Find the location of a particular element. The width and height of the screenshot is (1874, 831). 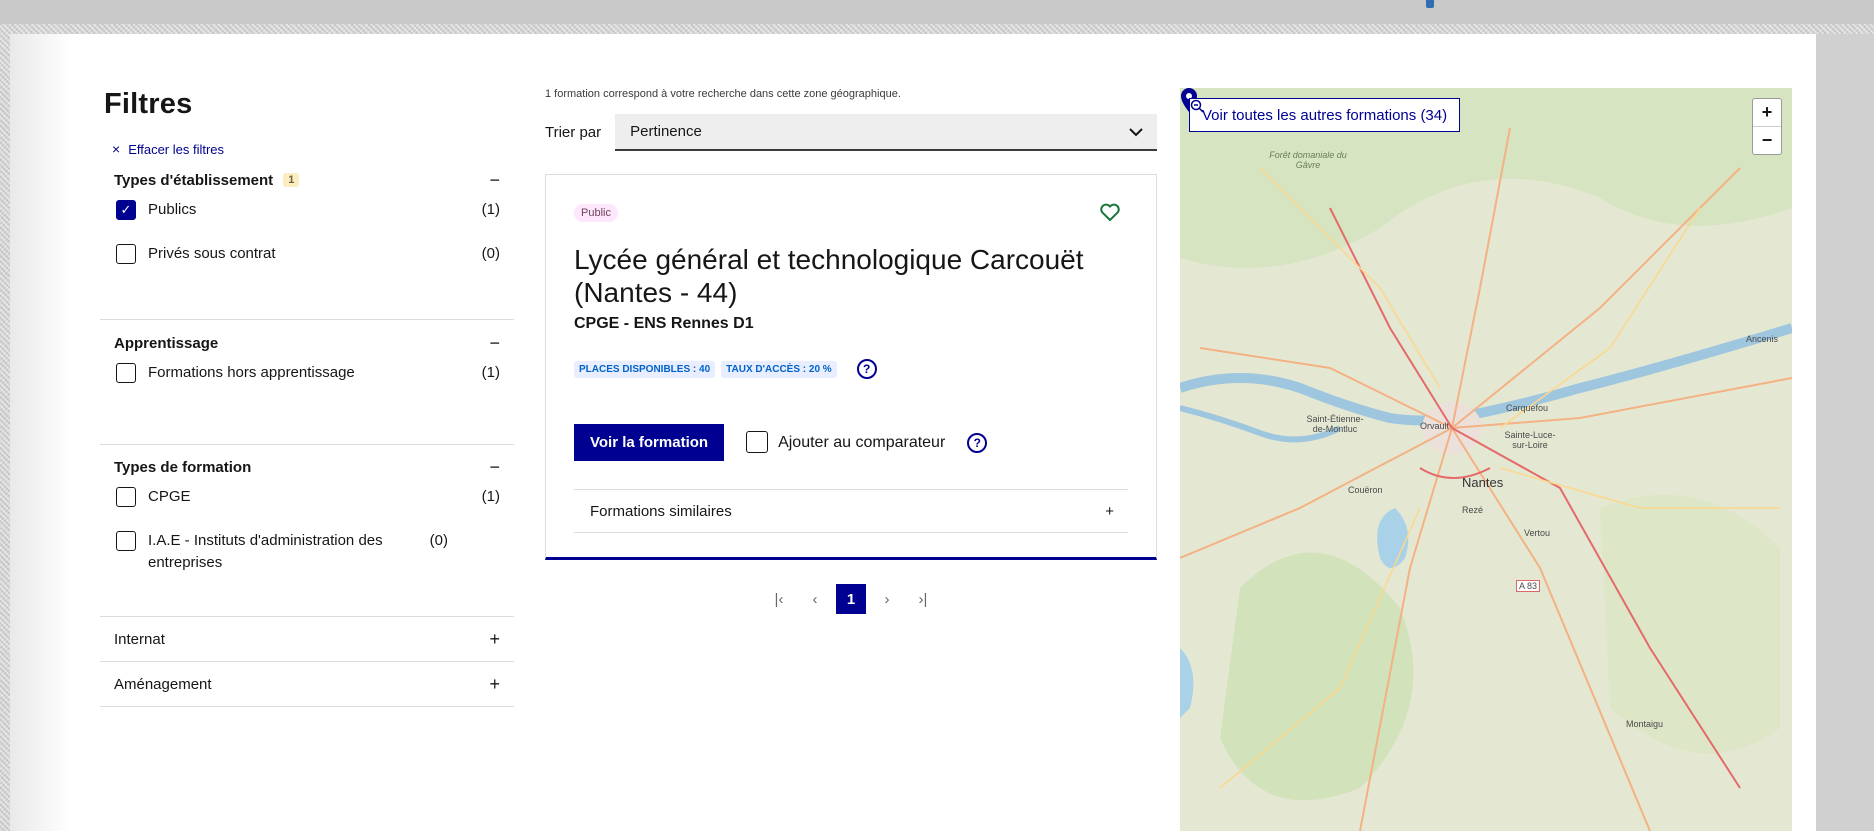

pagination: |‹ ‹ 1 › ›| is located at coordinates (851, 599).